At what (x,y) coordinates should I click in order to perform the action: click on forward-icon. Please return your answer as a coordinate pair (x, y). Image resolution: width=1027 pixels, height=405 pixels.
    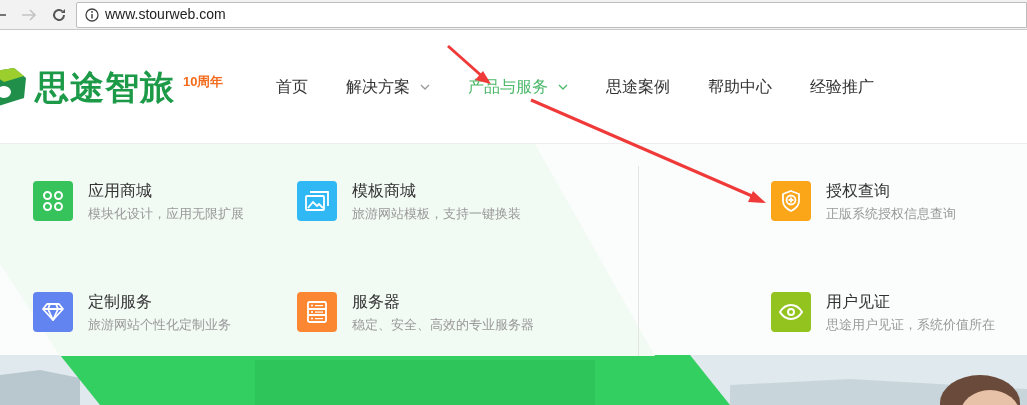
    Looking at the image, I should click on (29, 14).